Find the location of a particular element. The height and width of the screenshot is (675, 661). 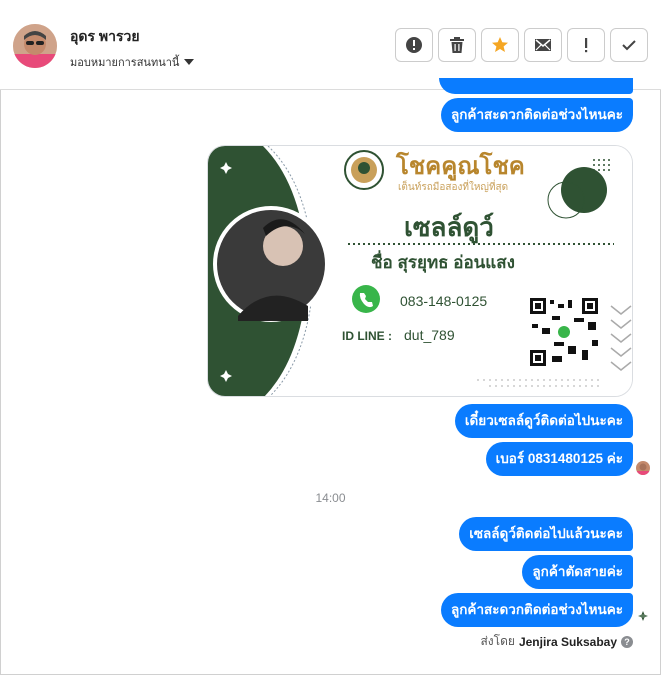

alert-circle-icon is located at coordinates (414, 45).